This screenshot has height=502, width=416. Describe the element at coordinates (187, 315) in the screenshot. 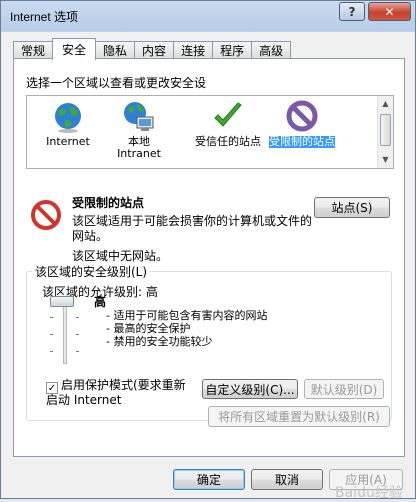

I see `level-item: - 适用于可能包含有害内容的网站` at that location.